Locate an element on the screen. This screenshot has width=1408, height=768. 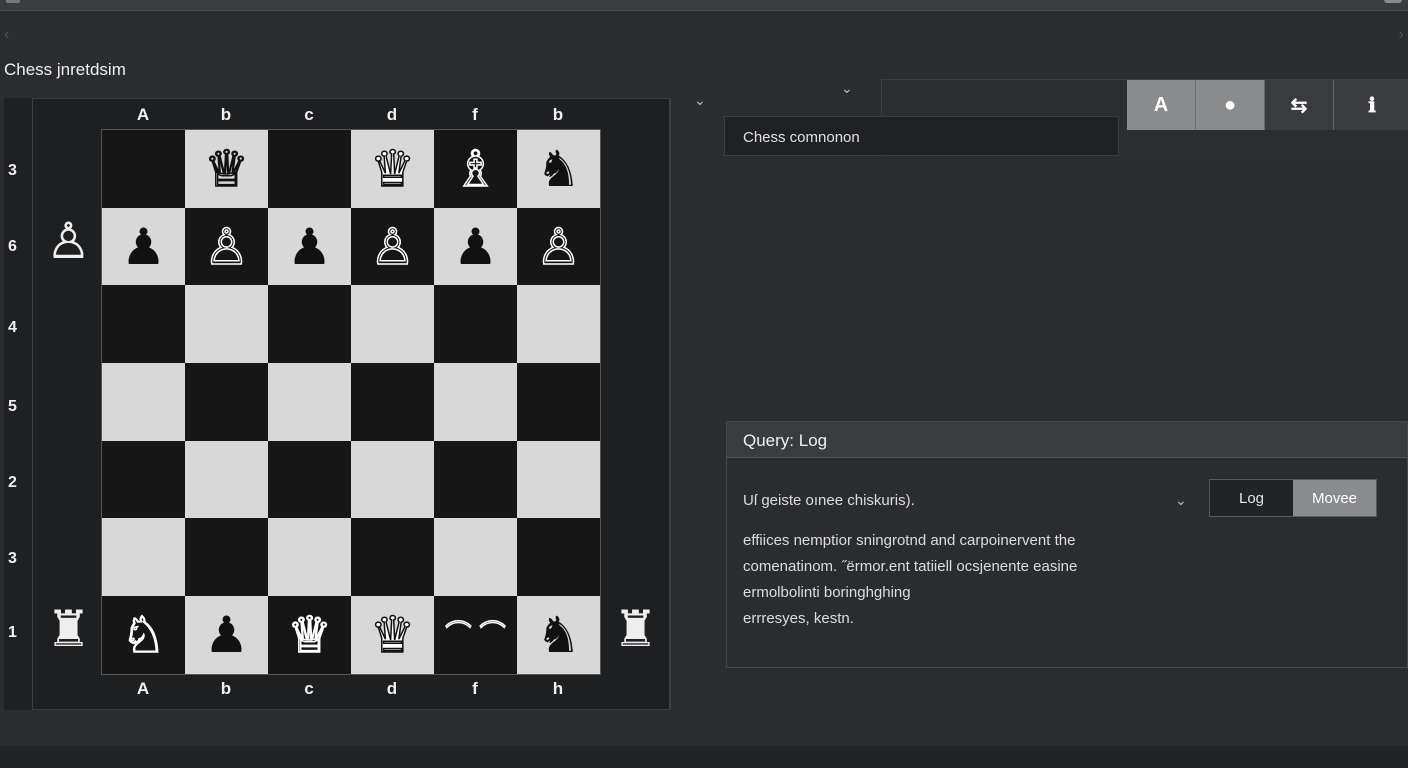
tab-log: Log is located at coordinates (1251, 498).